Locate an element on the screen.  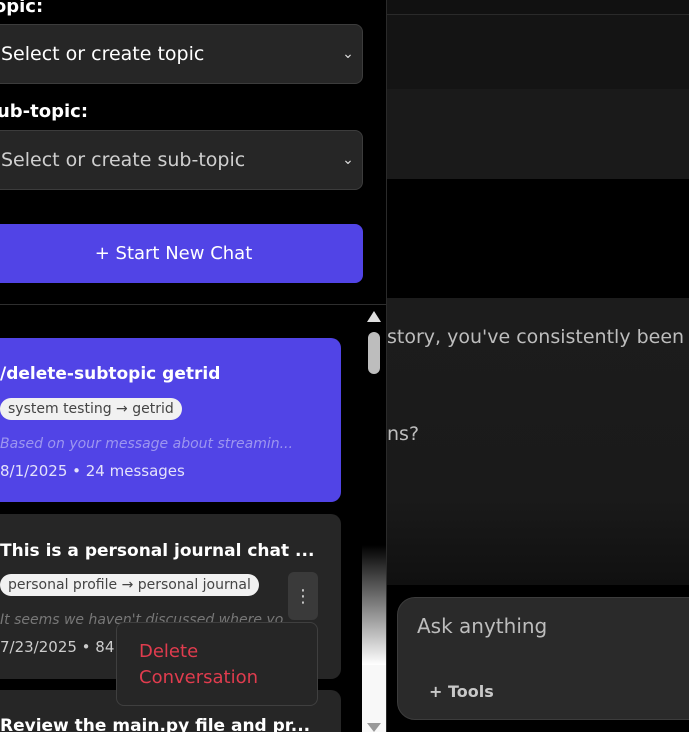
info-bar is located at coordinates (538, 134).